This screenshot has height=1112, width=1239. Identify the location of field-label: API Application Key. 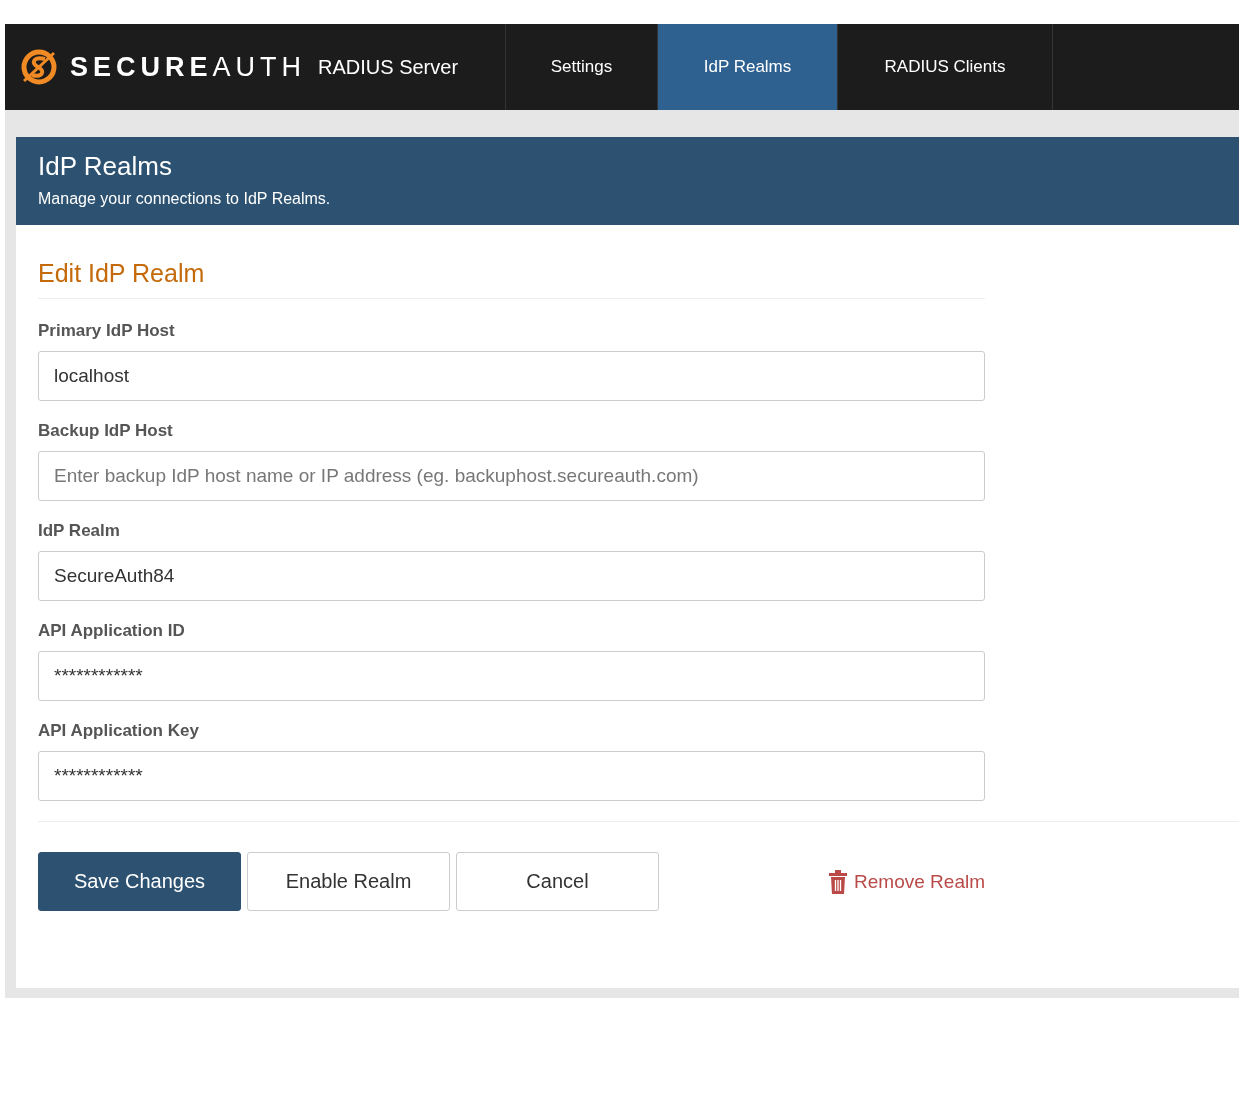
(119, 731).